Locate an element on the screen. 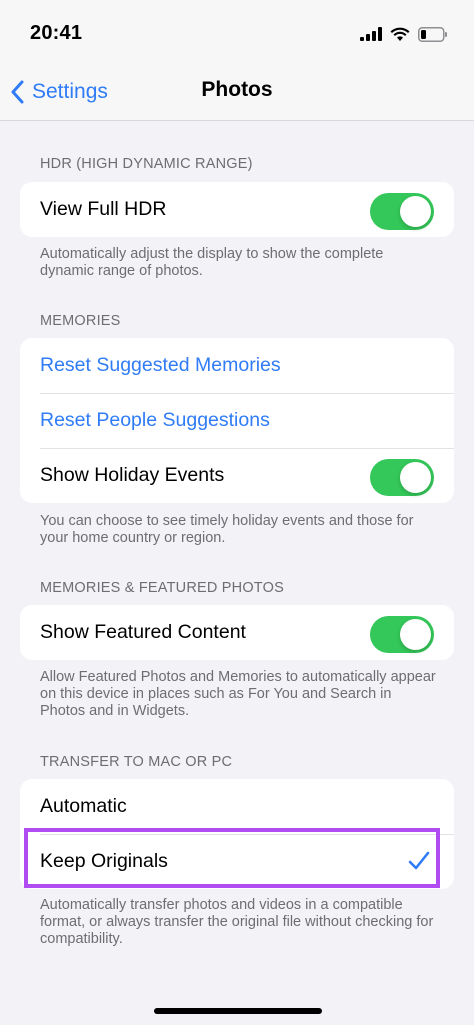  section-header-hdr: HDR (HIGH DYNAMIC RANGE) is located at coordinates (146, 164).